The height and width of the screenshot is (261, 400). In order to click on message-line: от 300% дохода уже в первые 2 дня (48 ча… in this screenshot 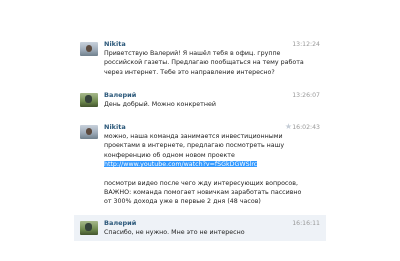, I will do `click(182, 202)`.